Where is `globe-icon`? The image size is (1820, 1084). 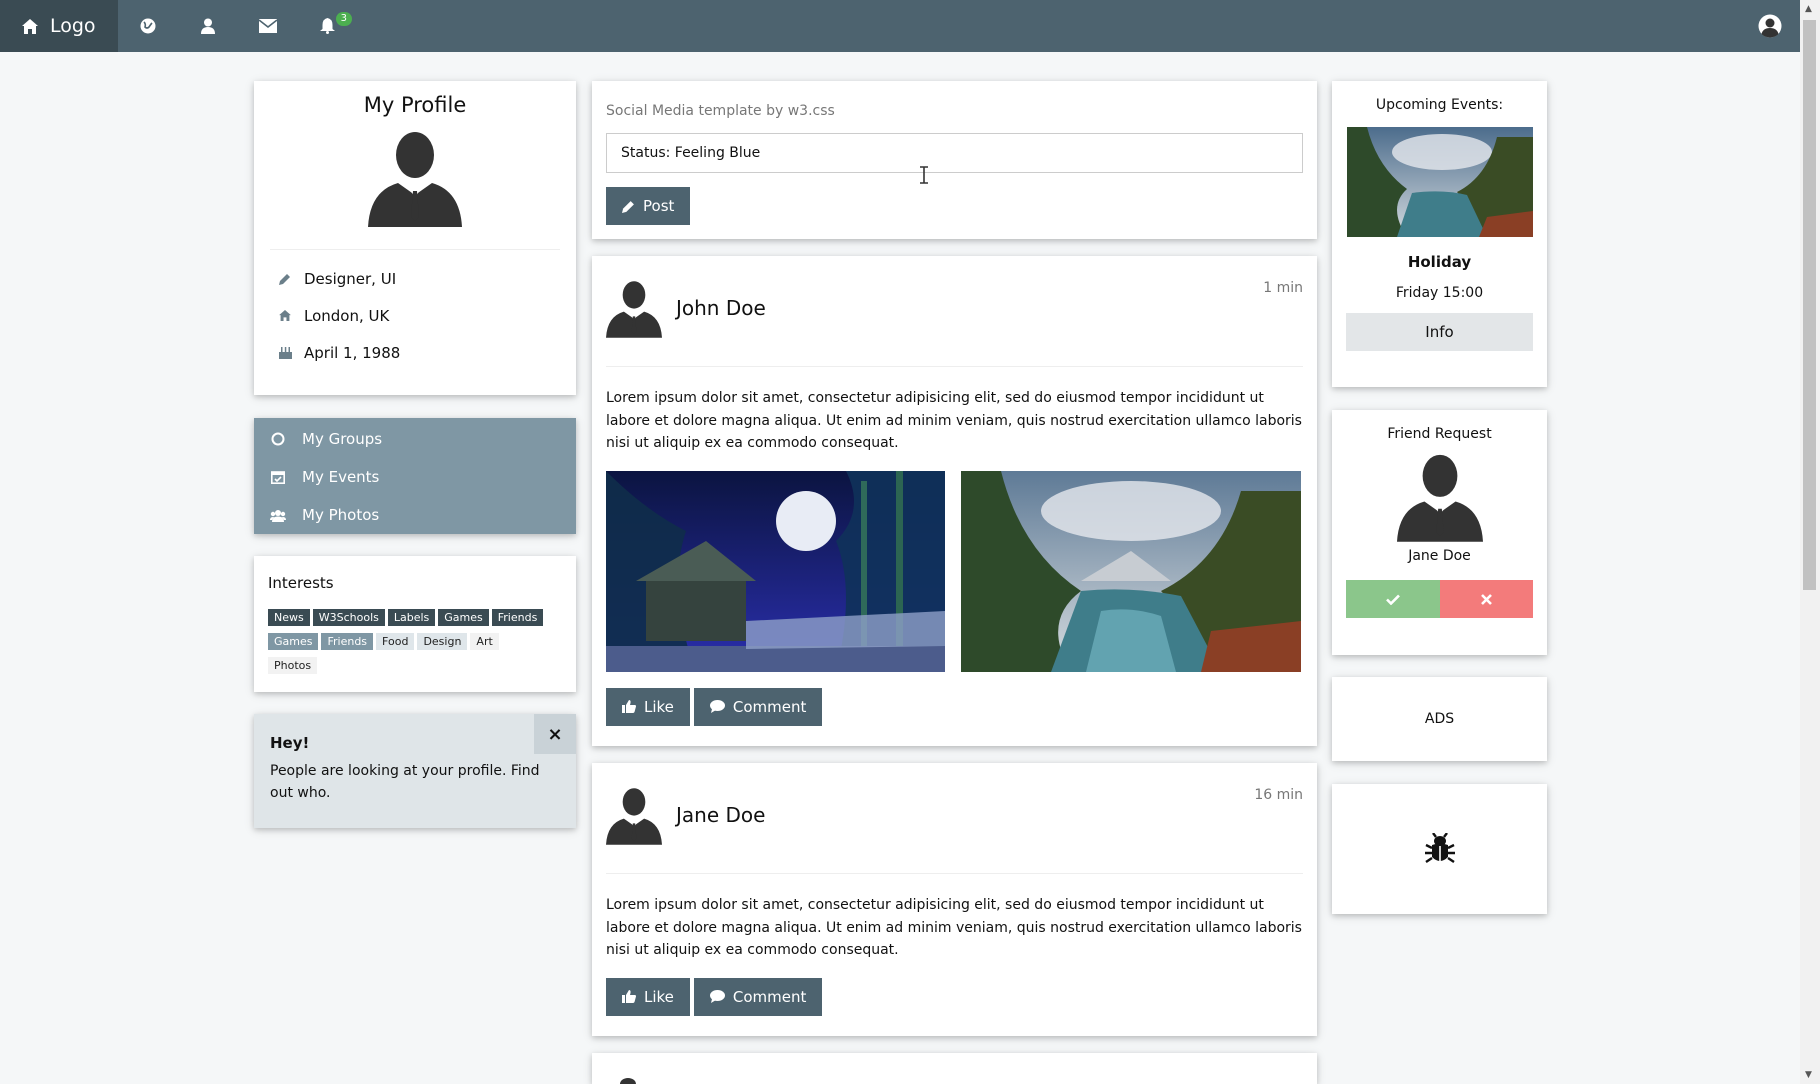
globe-icon is located at coordinates (148, 26).